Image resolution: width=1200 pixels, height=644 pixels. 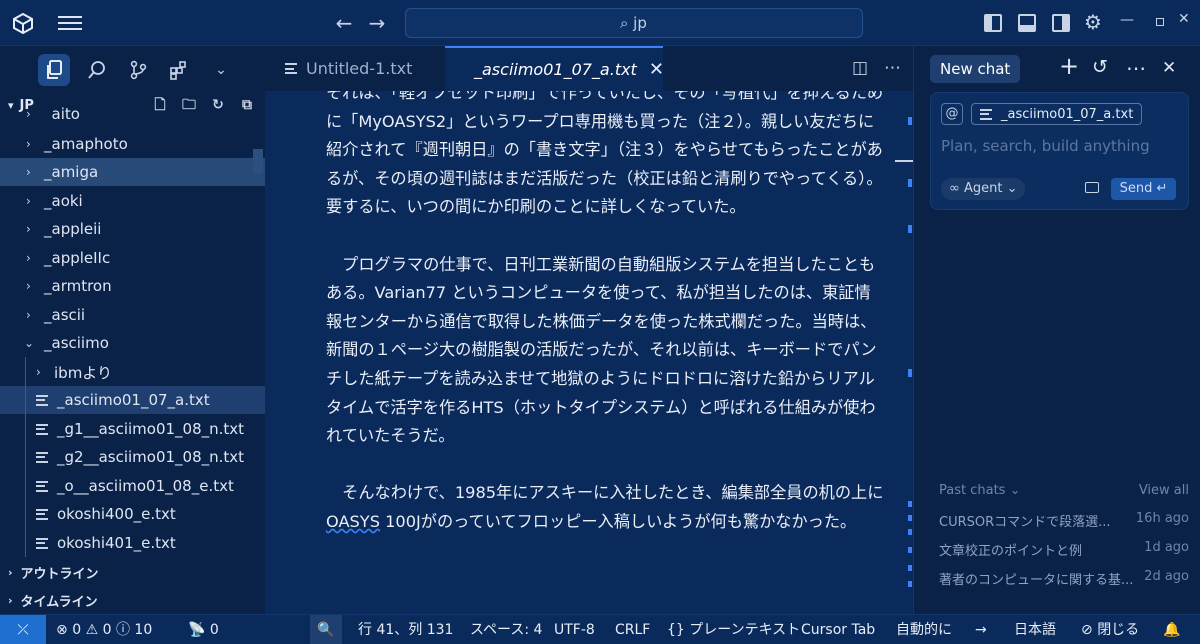 I want to click on tree-folder: › _appleii, so click(x=132, y=229).